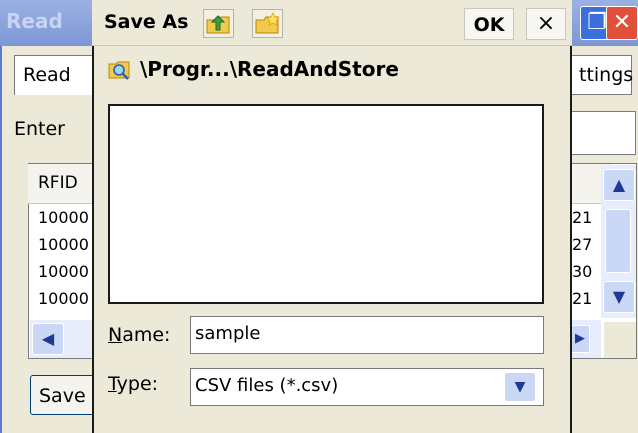  I want to click on tab-read: Read, so click(59, 75).